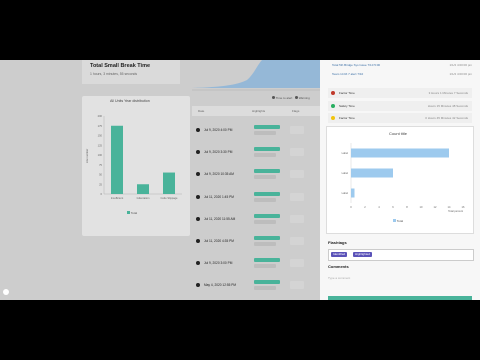  What do you see at coordinates (284, 98) in the screenshot?
I see `legend-label-1: Time to alert` at bounding box center [284, 98].